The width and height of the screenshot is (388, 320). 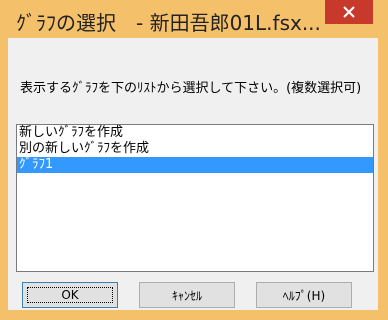 I want to click on close-button, so click(x=349, y=12).